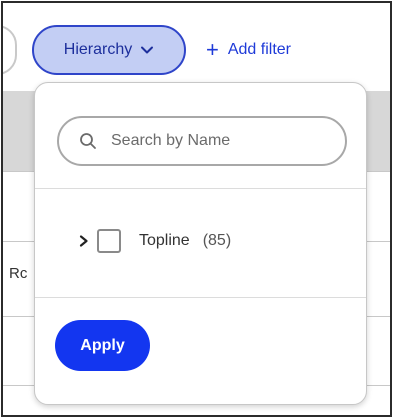  Describe the element at coordinates (217, 240) in the screenshot. I see `hierarchy-item-count: (85)` at that location.